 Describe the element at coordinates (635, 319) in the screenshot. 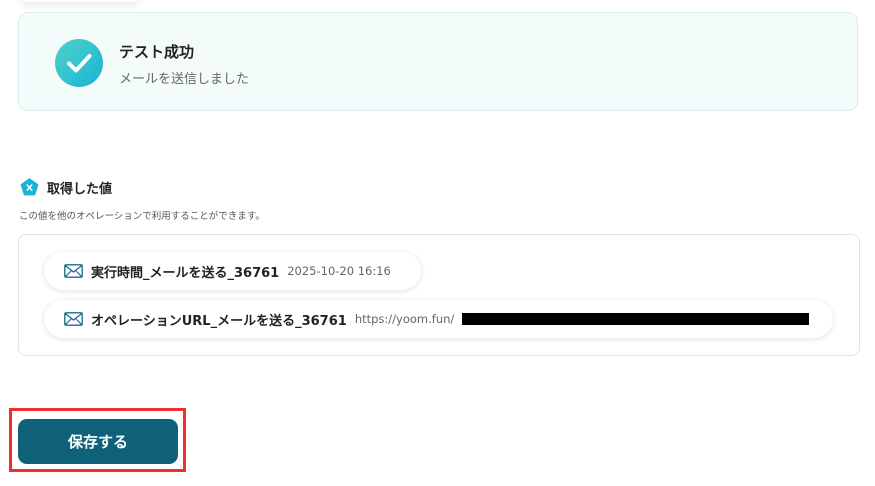

I see `redaction-bar` at that location.